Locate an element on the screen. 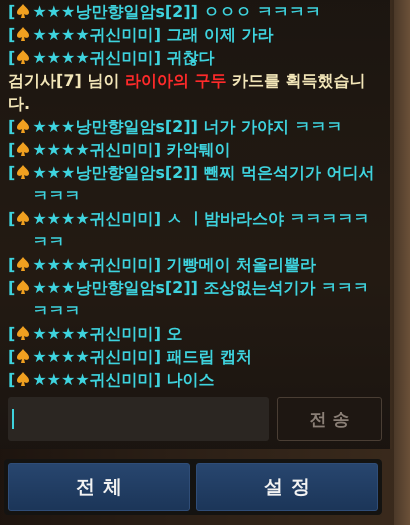 This screenshot has height=525, width=410. chat-message: ★★★★귀신미미] 나이스 is located at coordinates (124, 380).